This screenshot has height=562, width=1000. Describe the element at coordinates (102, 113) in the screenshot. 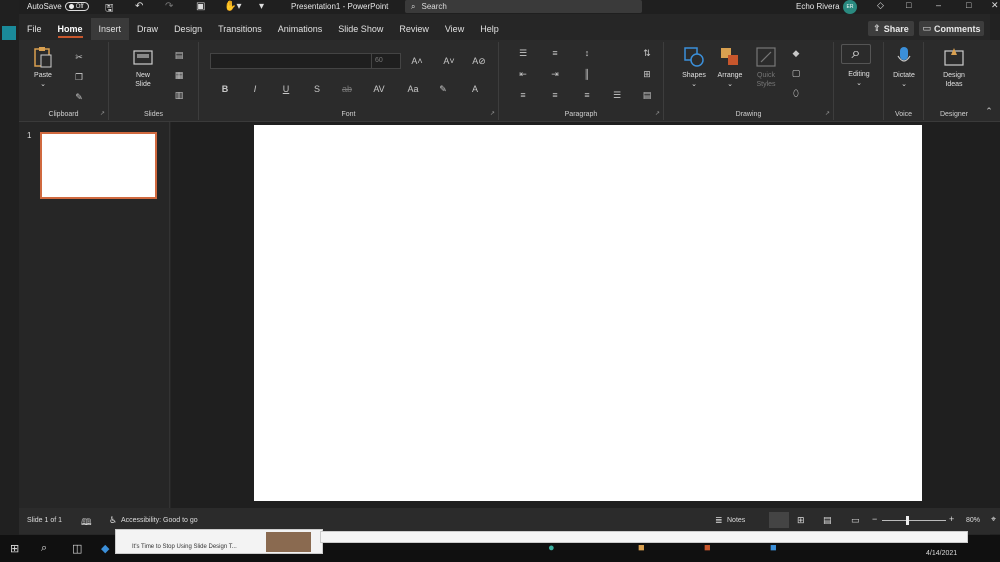

I see `dialog-launcher-icon: ↗` at that location.